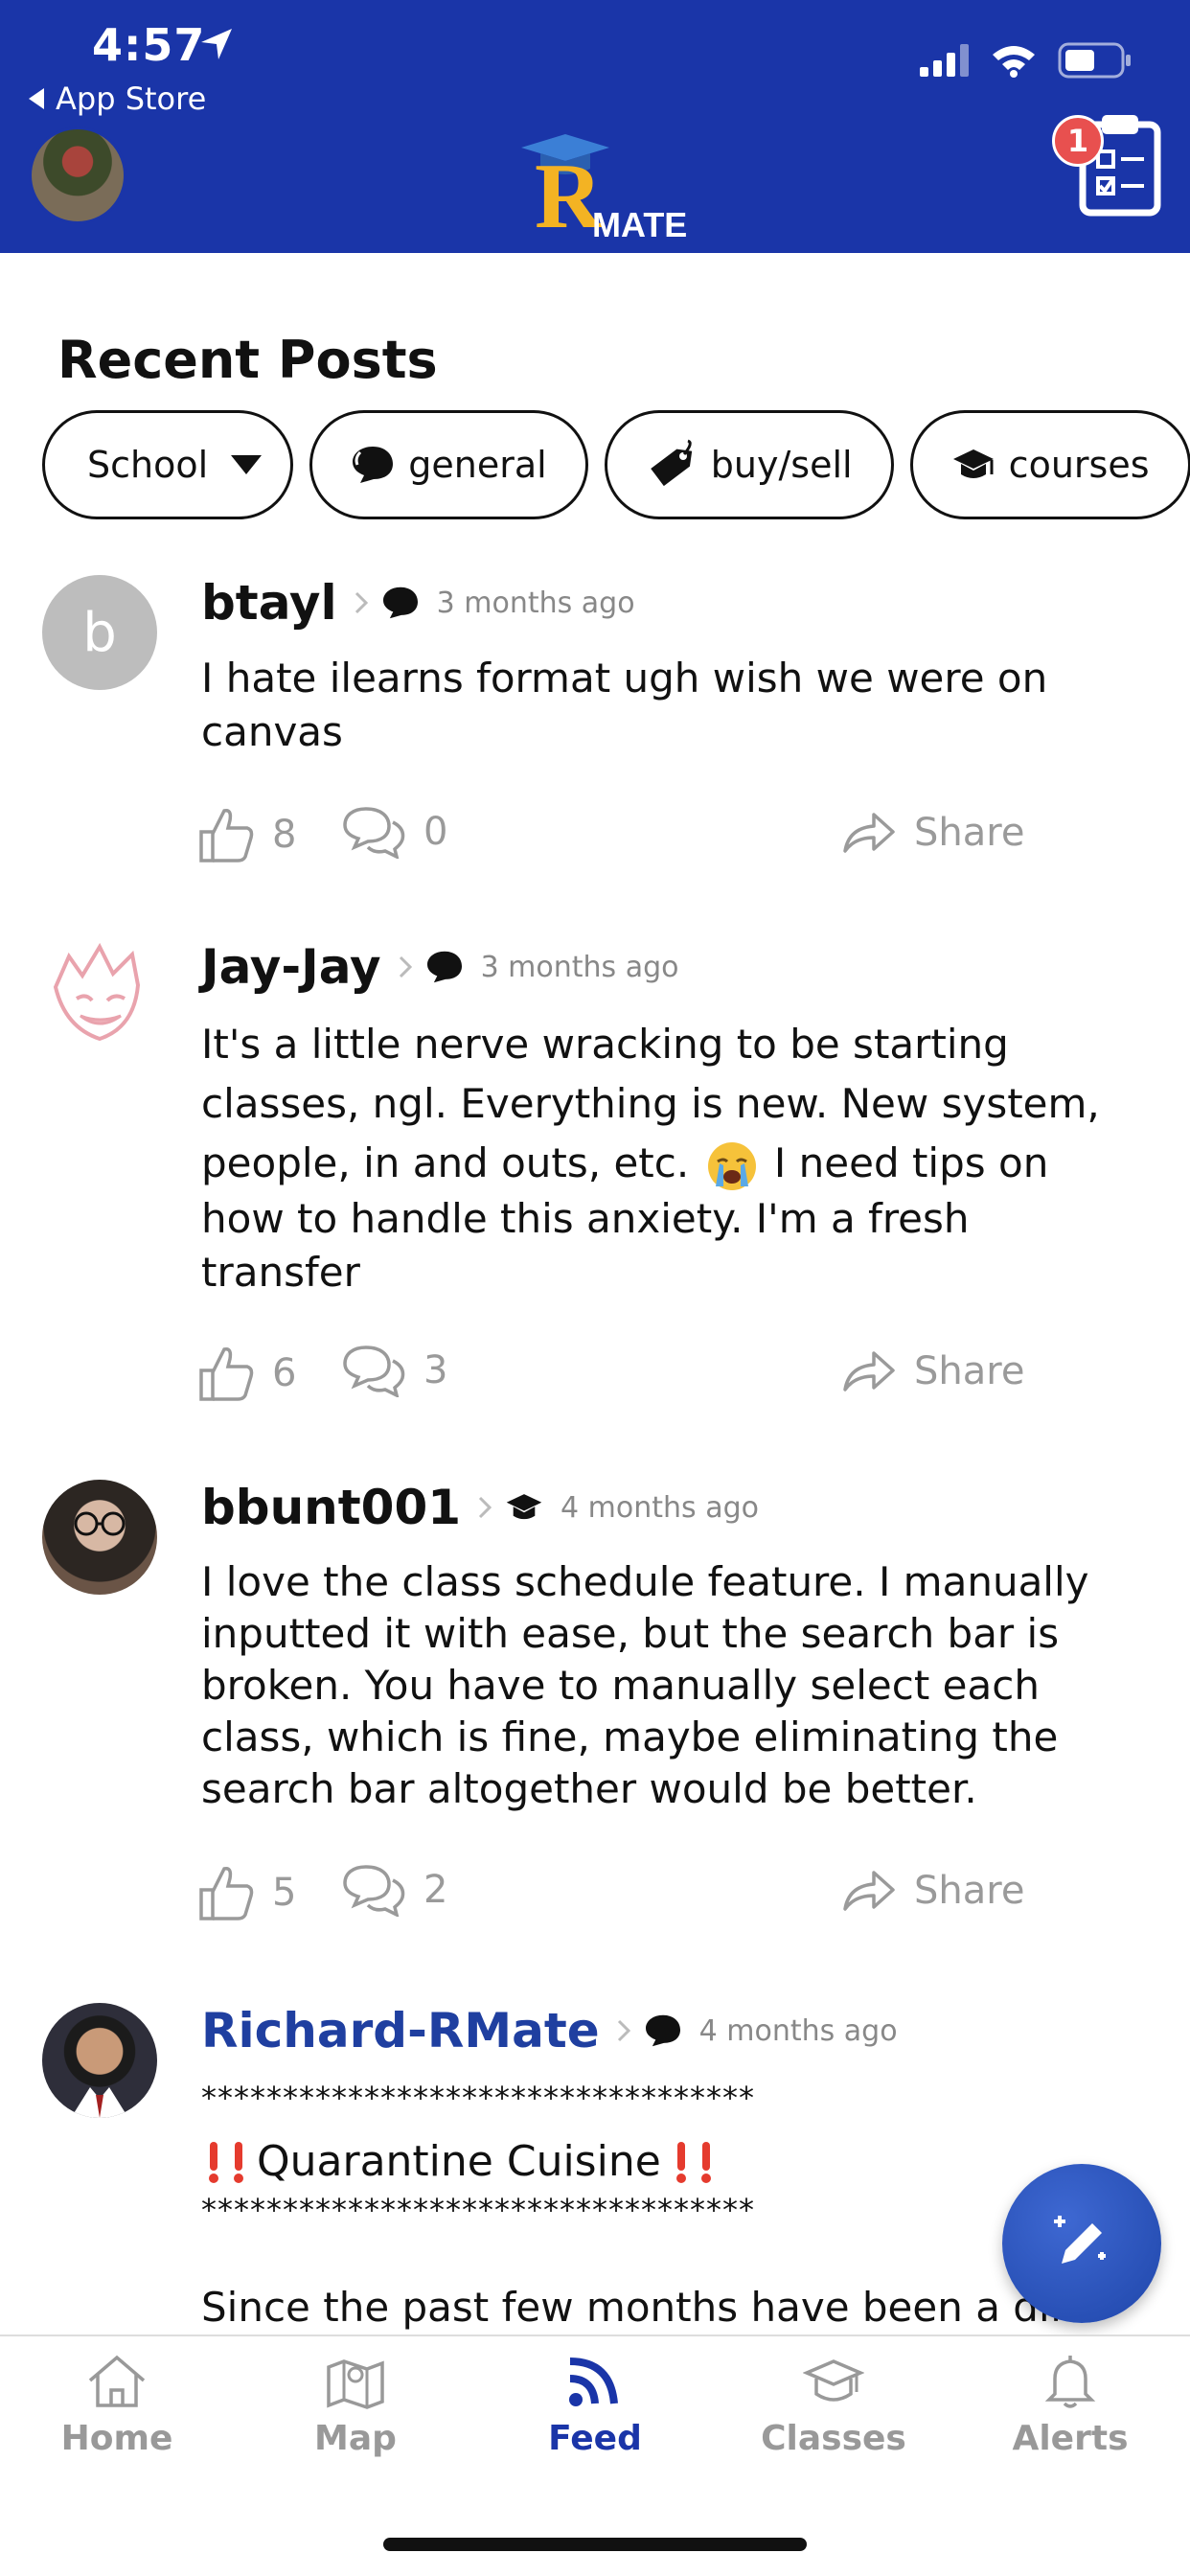 Image resolution: width=1190 pixels, height=2576 pixels. Describe the element at coordinates (117, 2381) in the screenshot. I see `home-icon` at that location.